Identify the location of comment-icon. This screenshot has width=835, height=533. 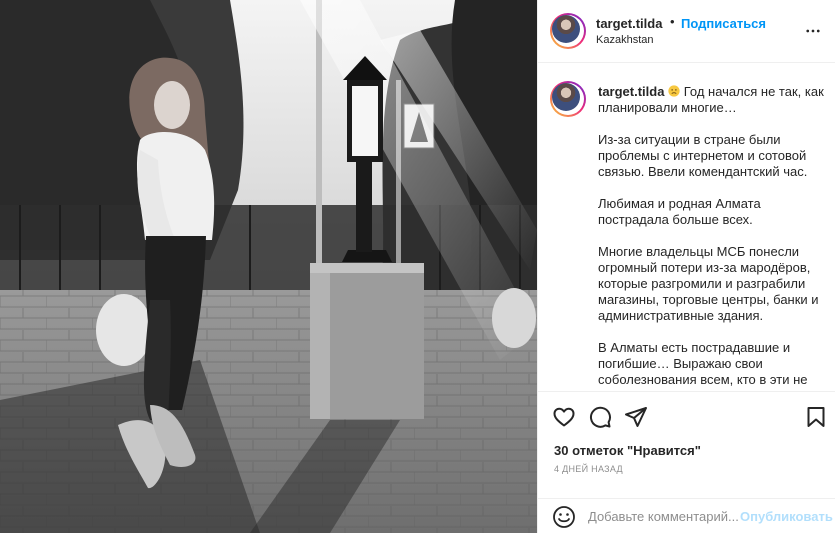
(600, 417).